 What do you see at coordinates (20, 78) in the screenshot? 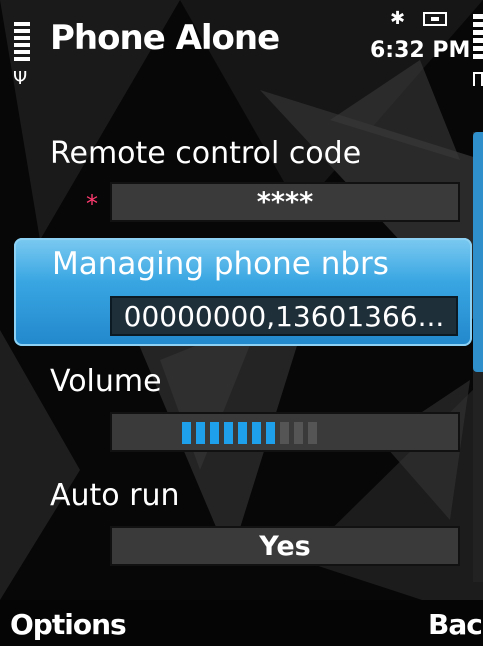
I see `antenna-icon: Ψ` at bounding box center [20, 78].